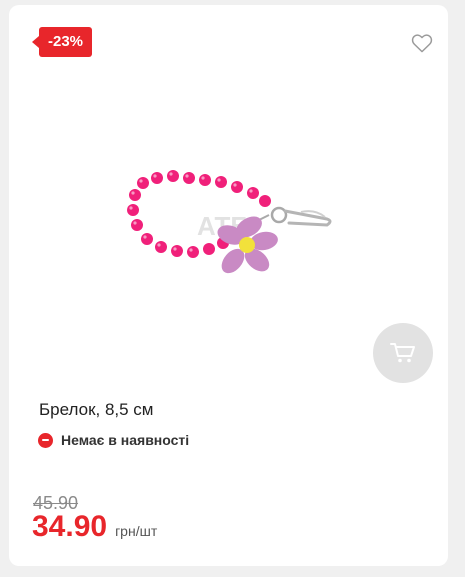 This screenshot has width=465, height=577. What do you see at coordinates (234, 230) in the screenshot?
I see `product-image: АТБ` at bounding box center [234, 230].